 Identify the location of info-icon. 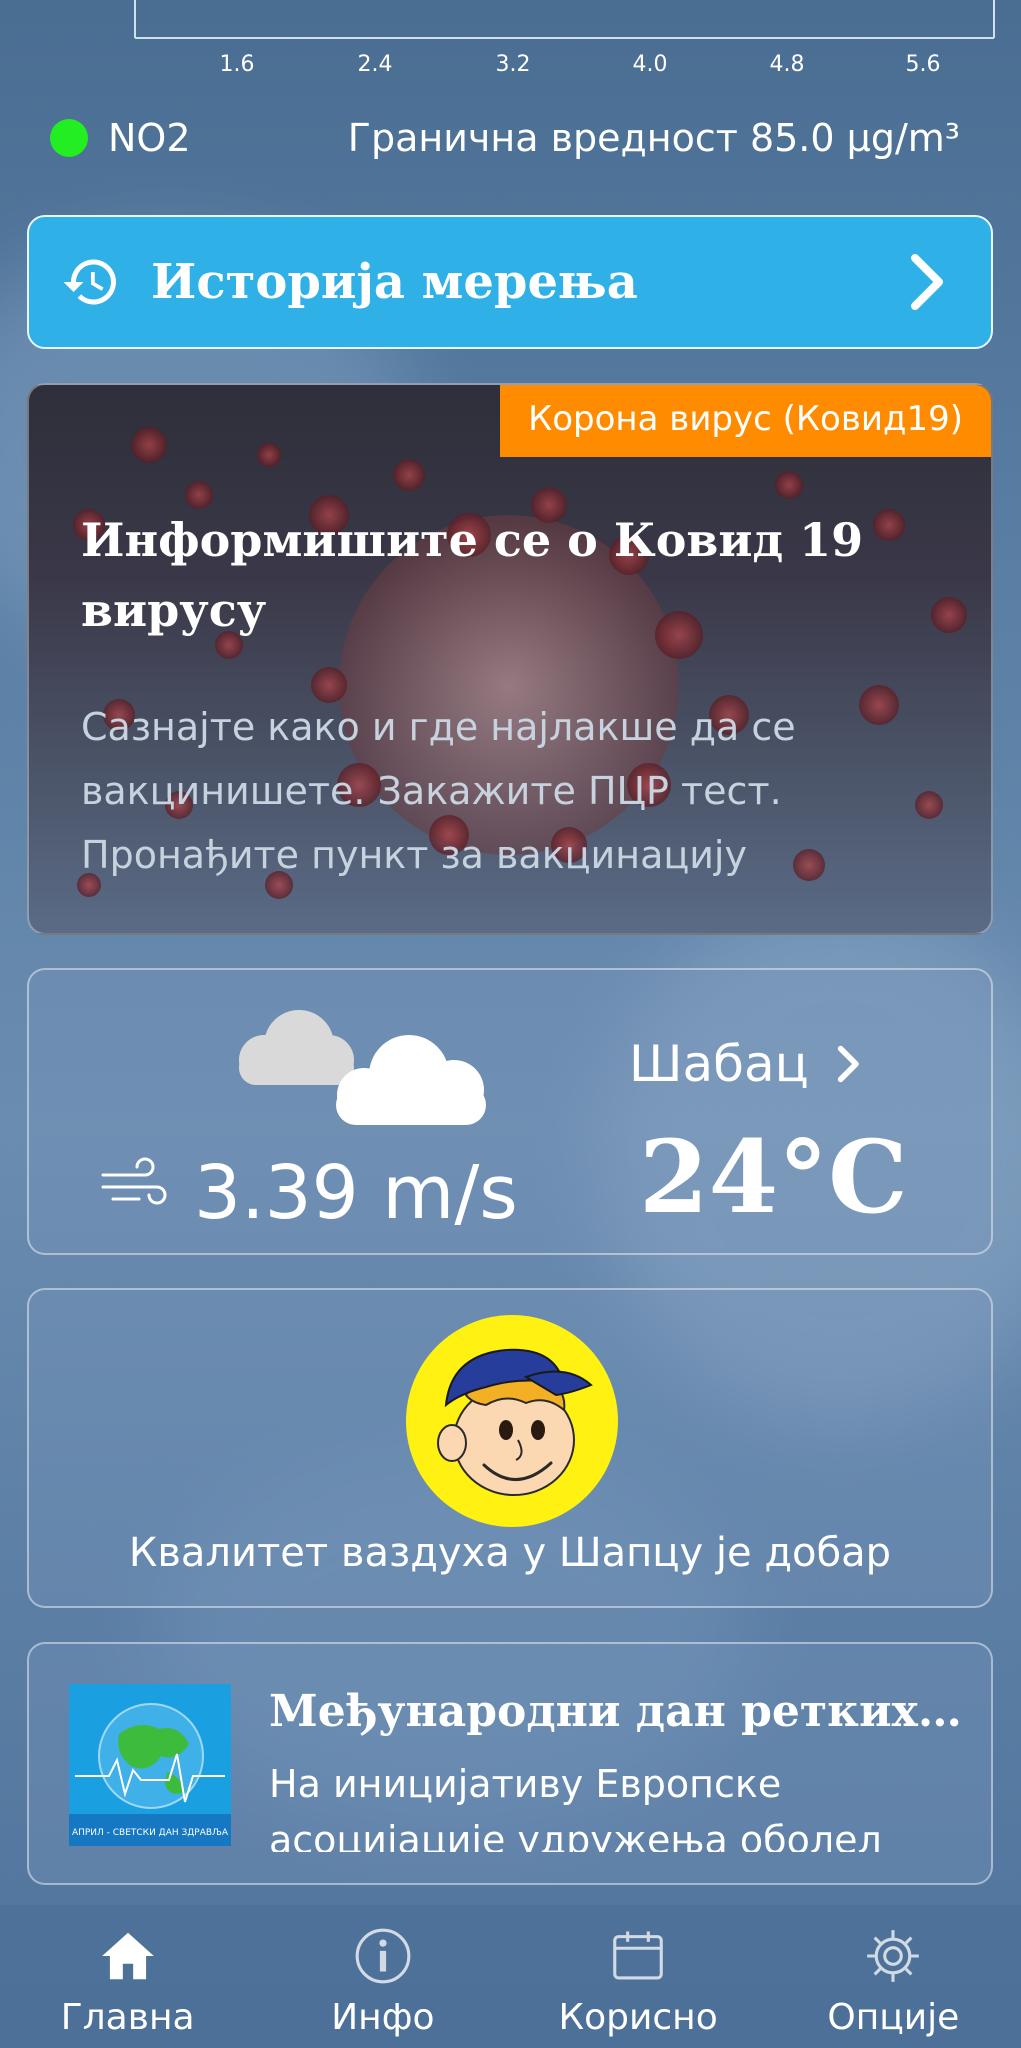
(383, 1956).